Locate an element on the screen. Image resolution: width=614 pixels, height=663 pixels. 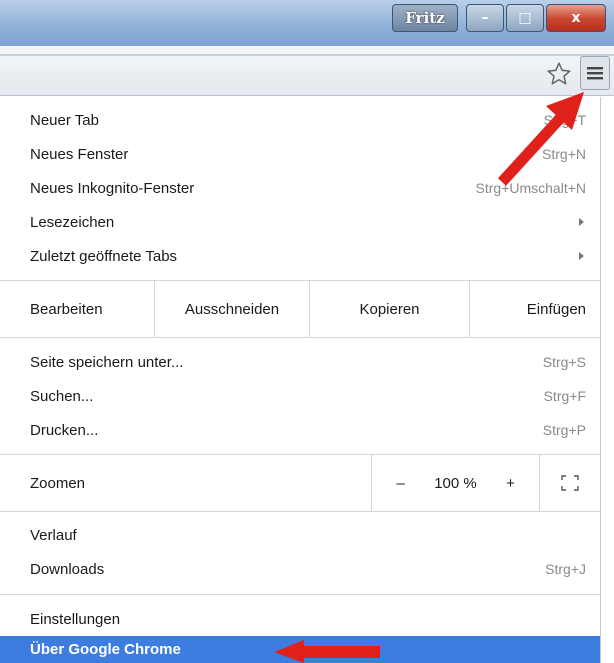
menu-item-shortcut: Strg+F is located at coordinates (564, 396).